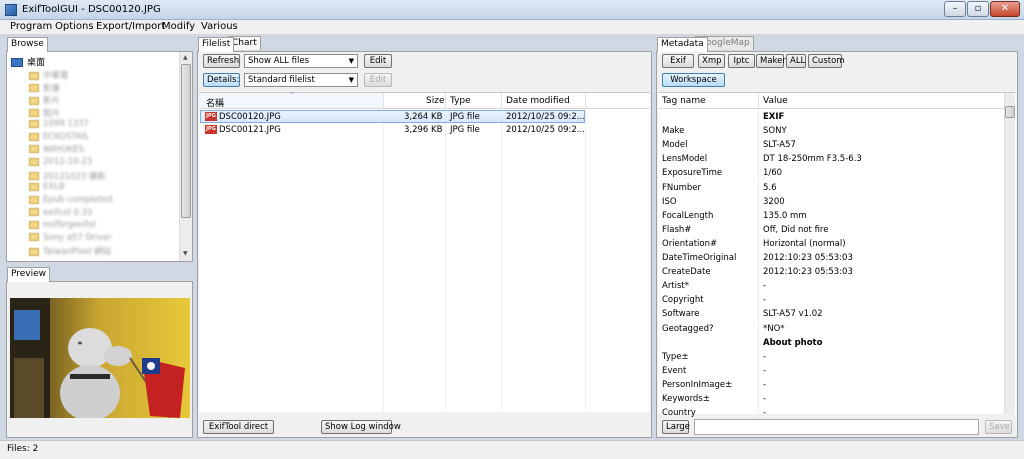  I want to click on details-button: Details:, so click(221, 80).